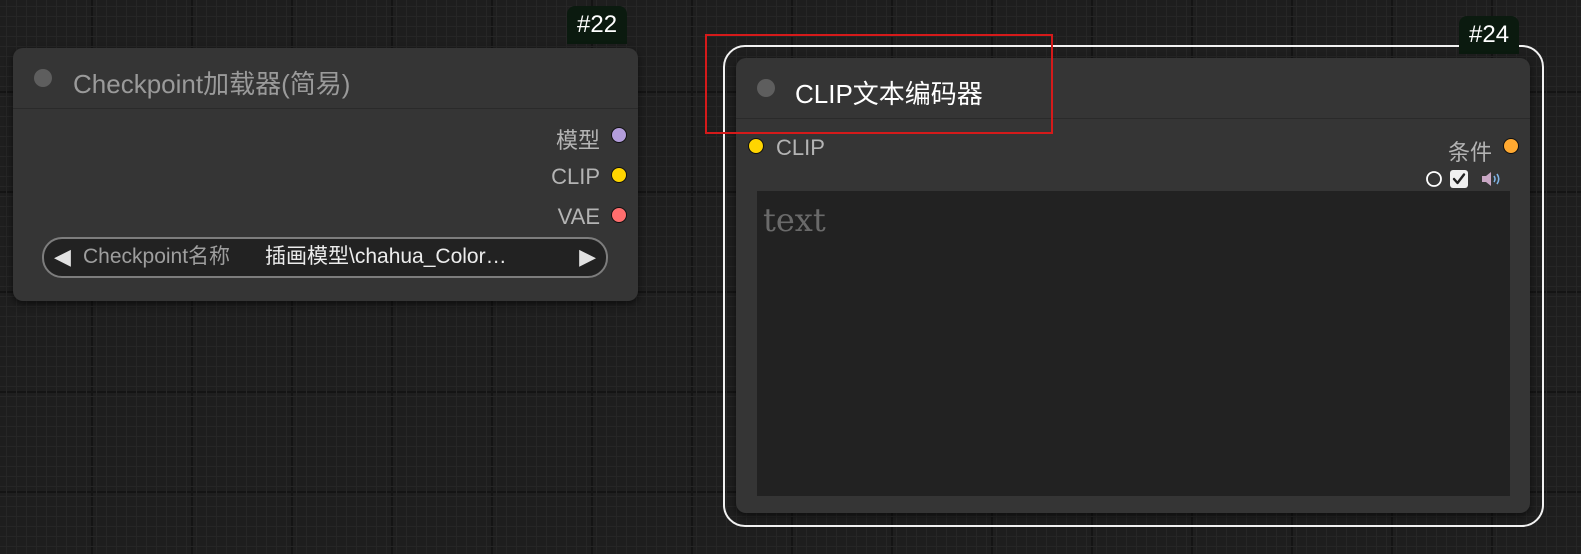 This screenshot has width=1581, height=554. I want to click on node-header: Checkpoint加载器(简易), so click(325, 78).